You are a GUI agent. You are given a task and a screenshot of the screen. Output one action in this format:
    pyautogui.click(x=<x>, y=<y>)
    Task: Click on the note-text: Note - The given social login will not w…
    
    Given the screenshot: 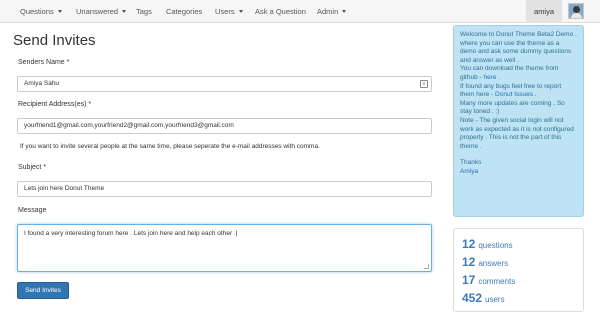 What is the action you would take?
    pyautogui.click(x=517, y=133)
    